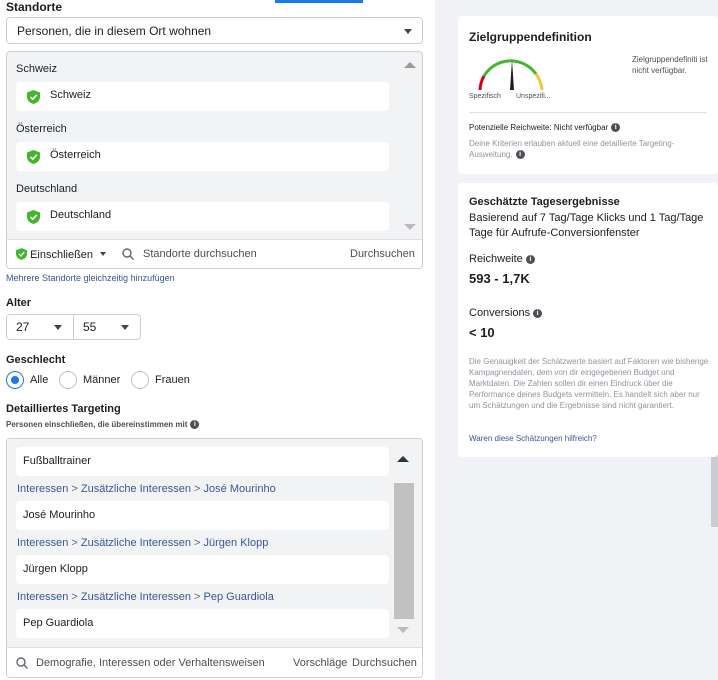 The height and width of the screenshot is (680, 718). What do you see at coordinates (384, 663) in the screenshot?
I see `targeting-search-button: Durchsuchen` at bounding box center [384, 663].